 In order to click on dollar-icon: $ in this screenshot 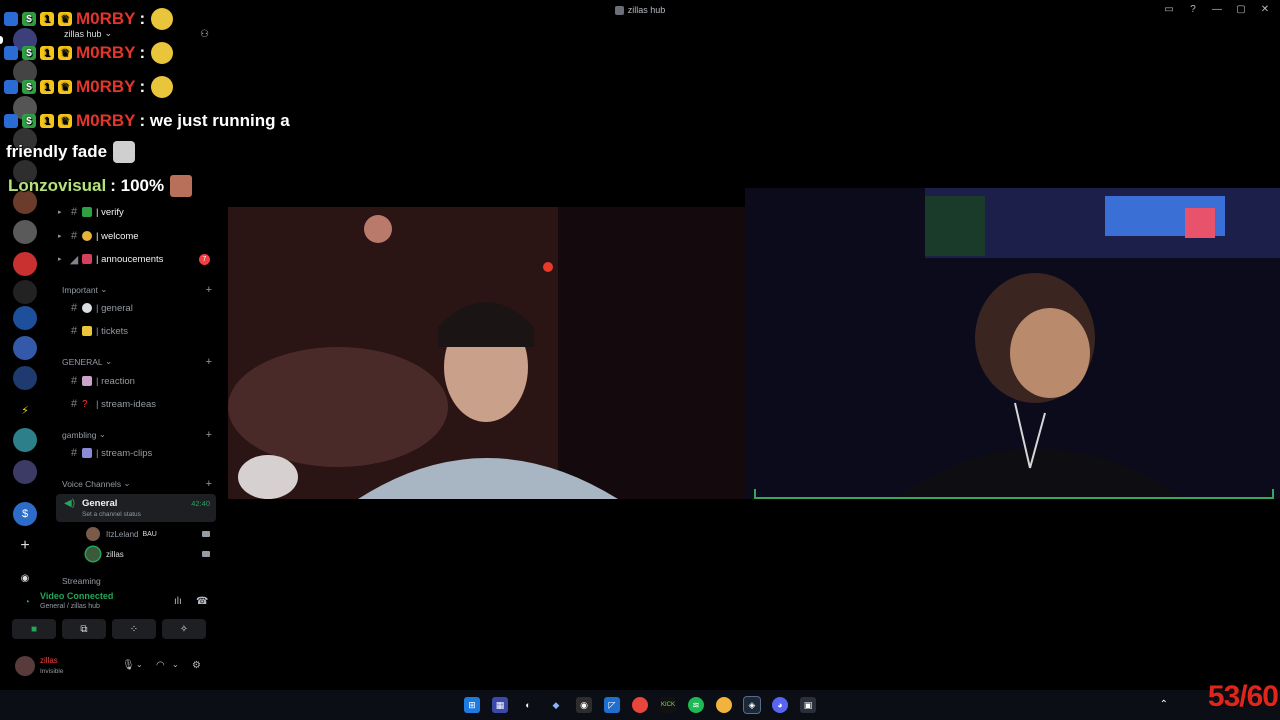, I will do `click(25, 514)`.